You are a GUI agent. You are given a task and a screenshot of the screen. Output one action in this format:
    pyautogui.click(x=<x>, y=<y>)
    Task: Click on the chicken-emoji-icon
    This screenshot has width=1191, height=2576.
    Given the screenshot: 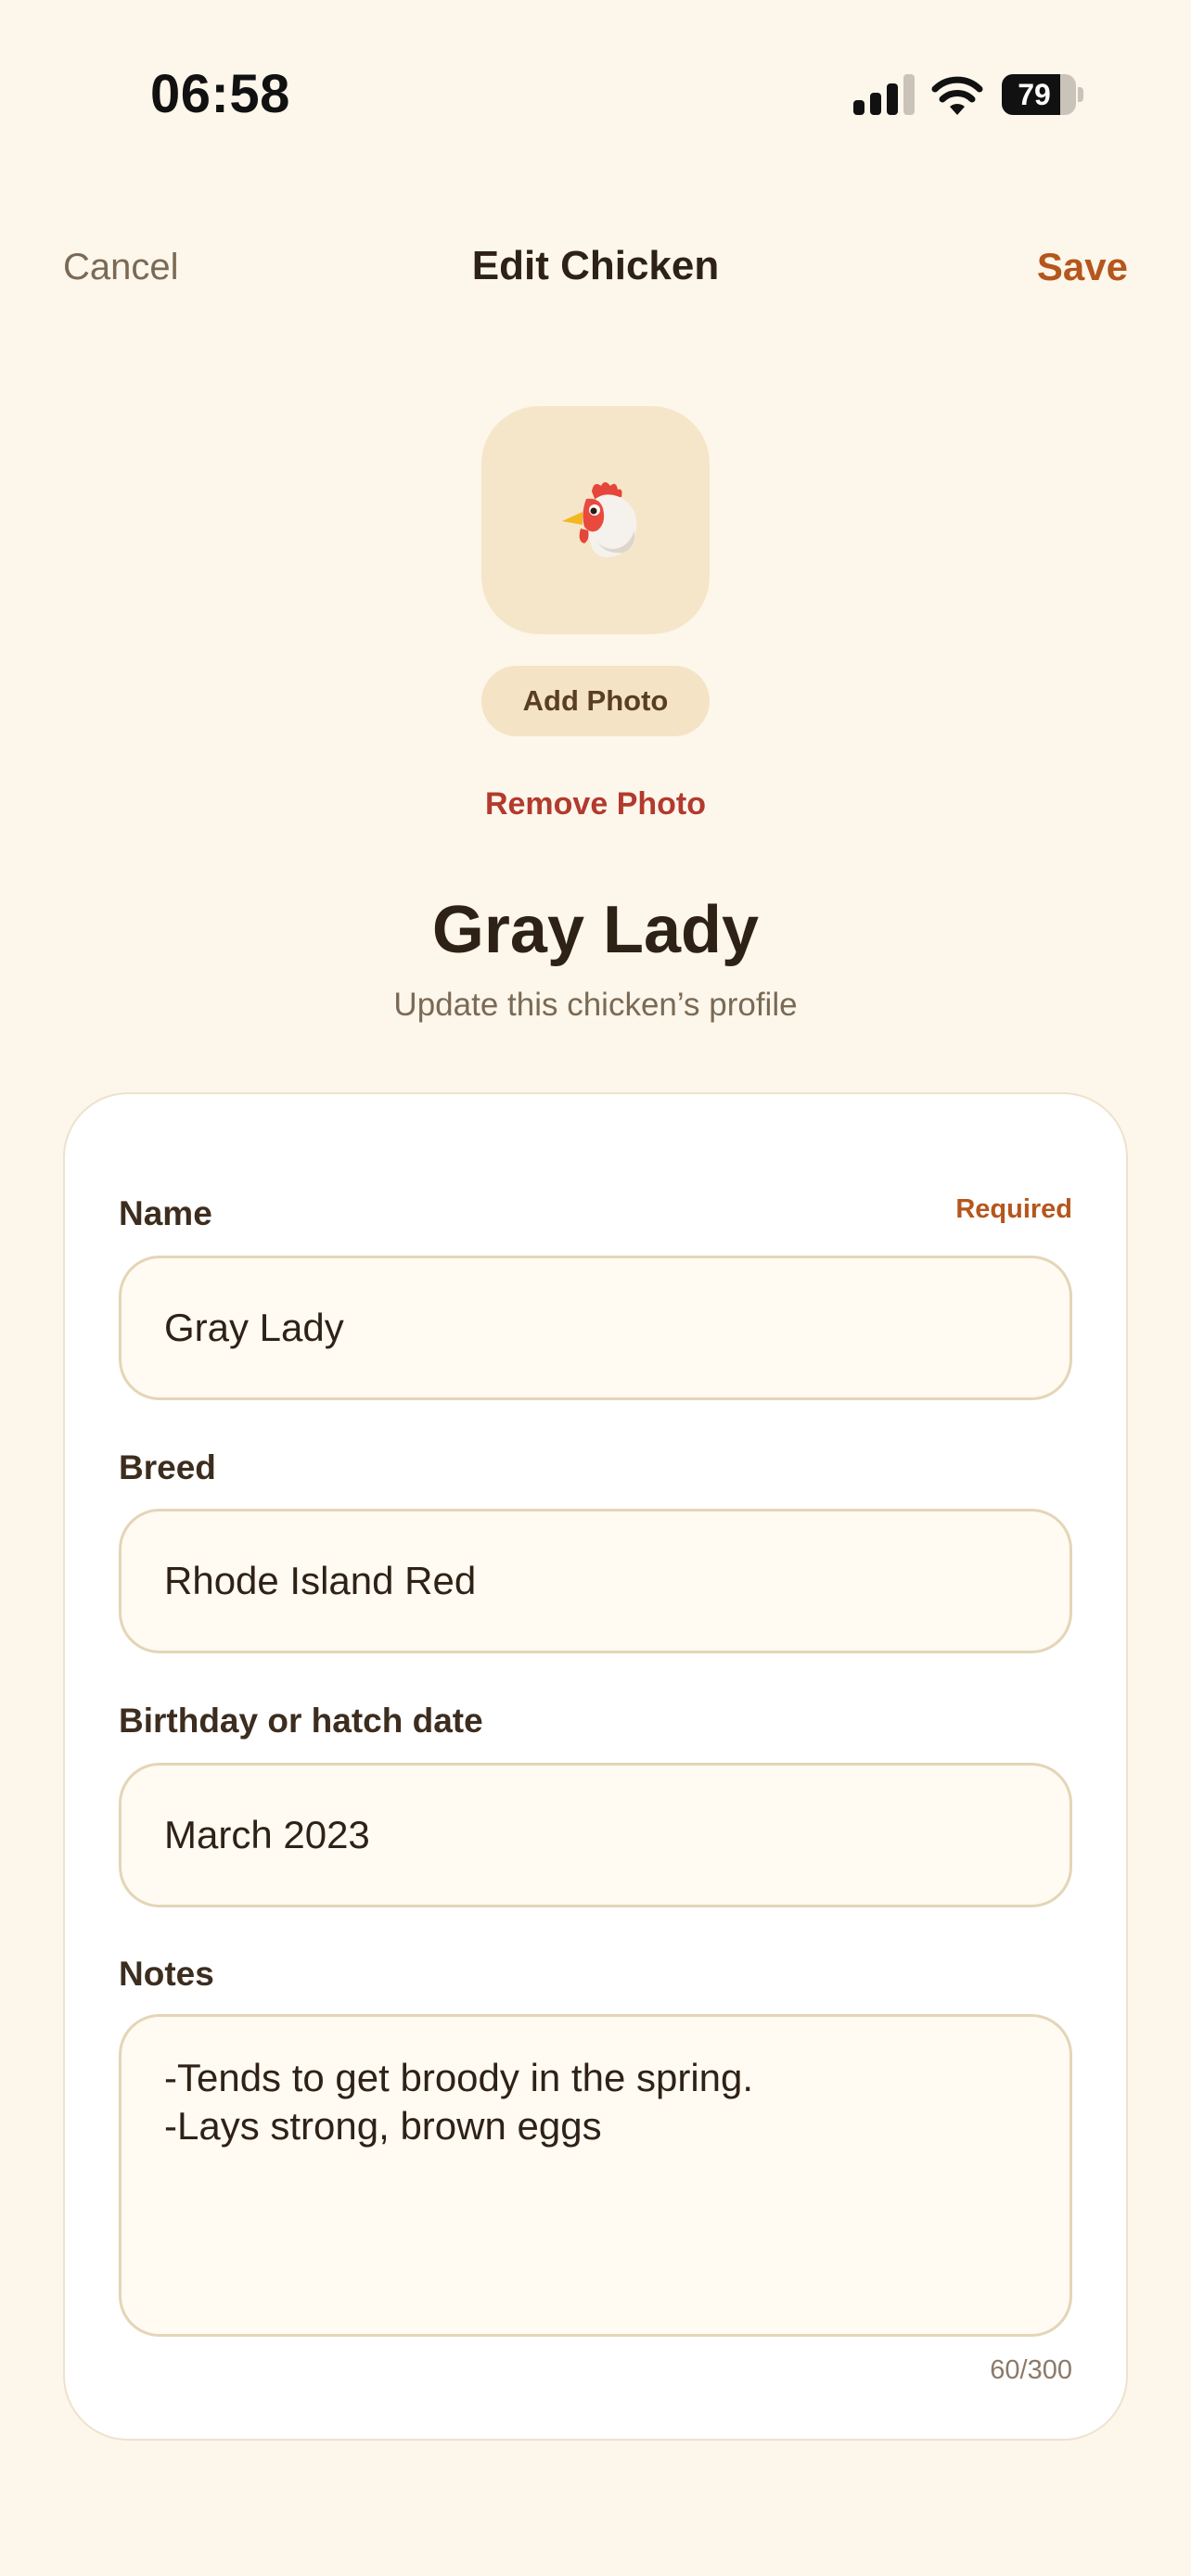 What is the action you would take?
    pyautogui.click(x=599, y=519)
    